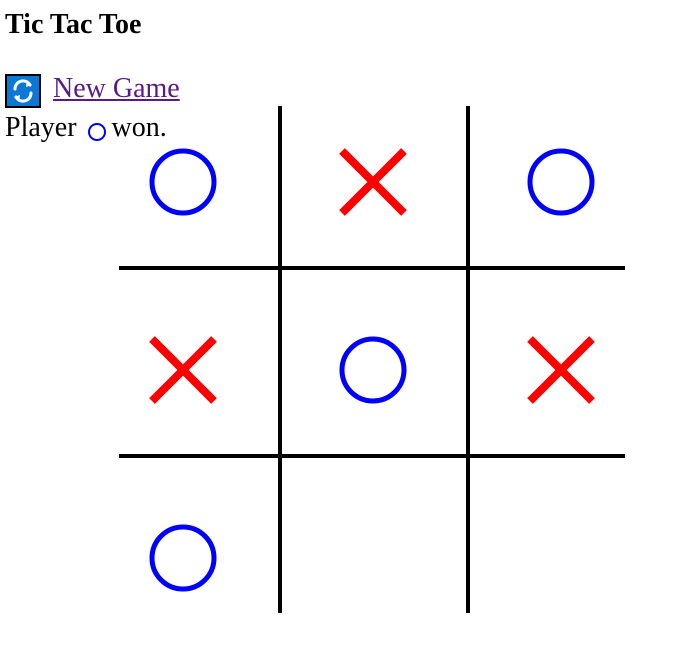  What do you see at coordinates (116, 88) in the screenshot?
I see `new-game-label: New Game` at bounding box center [116, 88].